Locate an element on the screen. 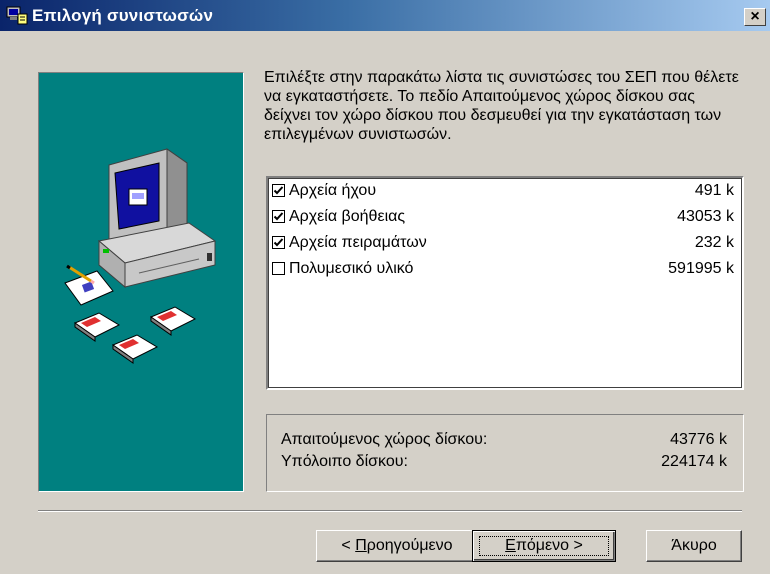  required-space-value: 43776 k is located at coordinates (698, 439).